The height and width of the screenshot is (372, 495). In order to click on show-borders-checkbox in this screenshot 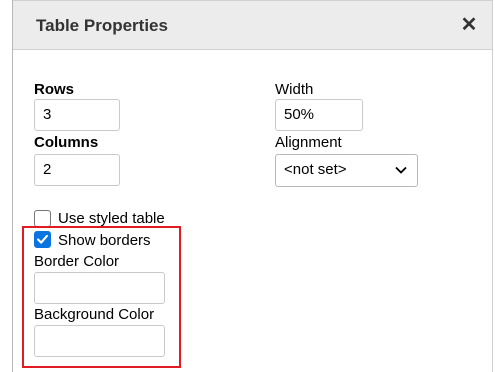, I will do `click(42, 239)`.